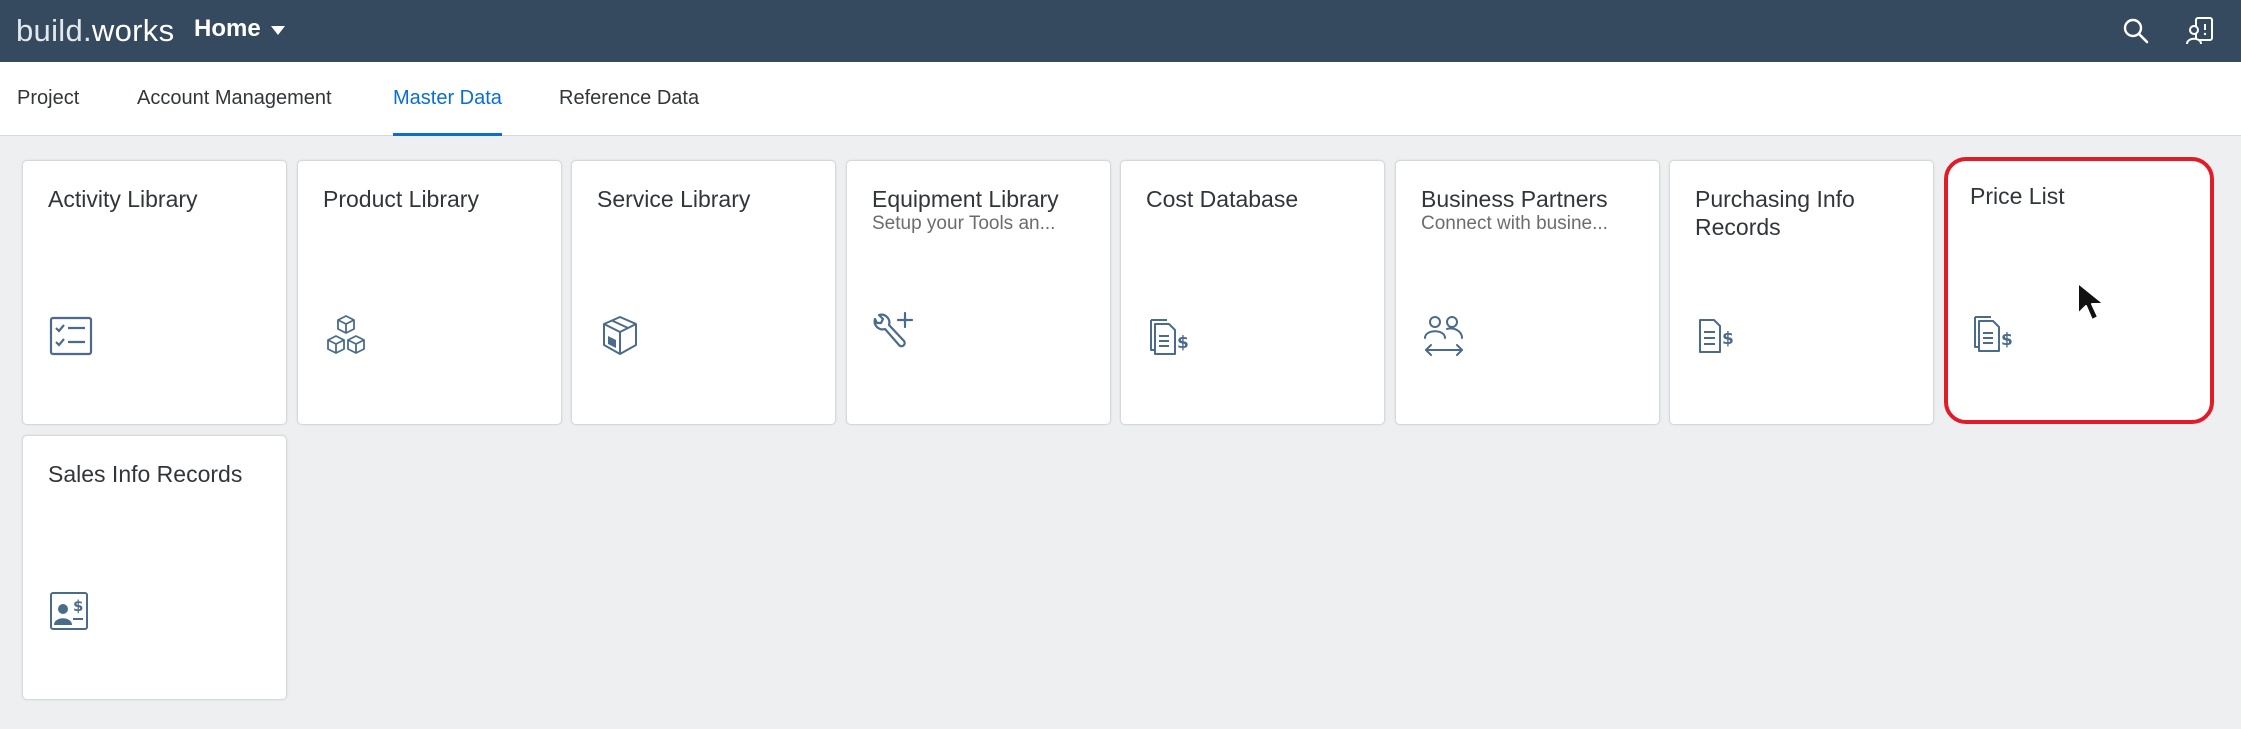 The height and width of the screenshot is (729, 2241). I want to click on caret-down-icon, so click(277, 30).